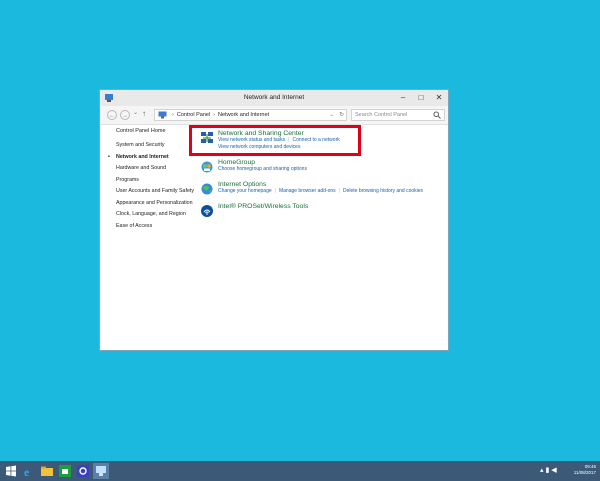 This screenshot has height=481, width=600. What do you see at coordinates (341, 115) in the screenshot?
I see `refresh-icon: ↻` at bounding box center [341, 115].